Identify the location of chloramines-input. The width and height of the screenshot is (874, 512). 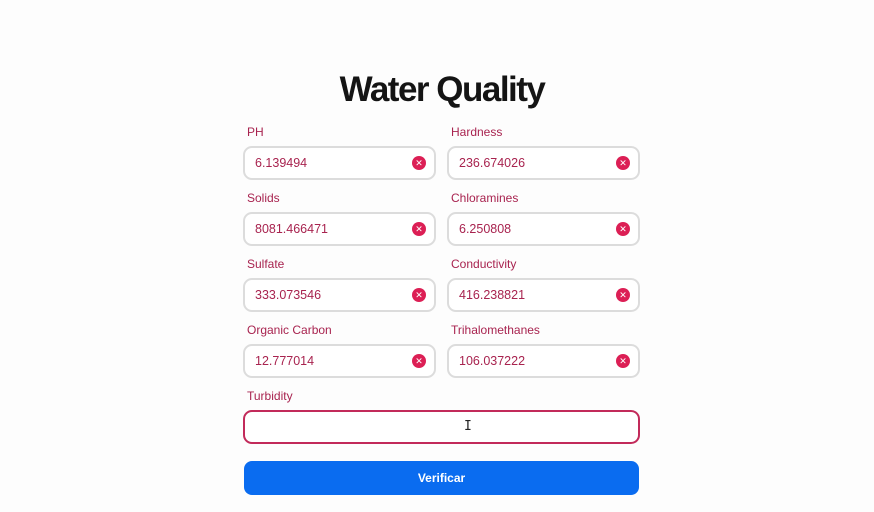
(543, 229).